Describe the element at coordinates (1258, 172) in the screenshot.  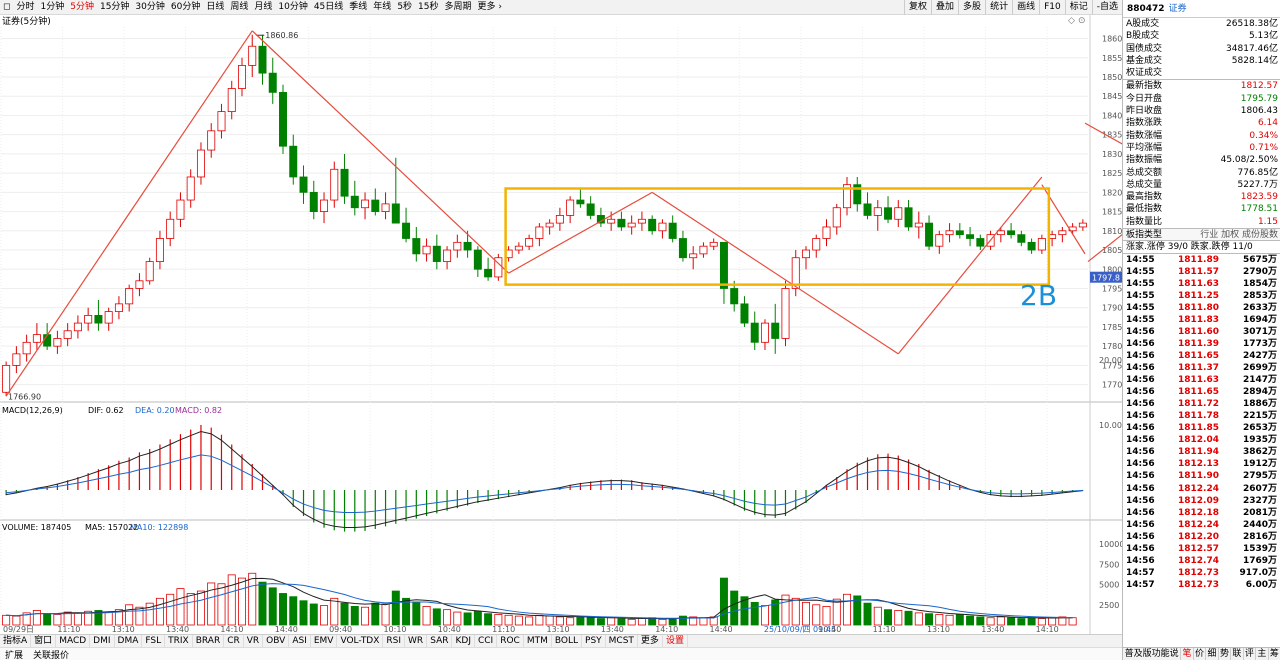
I see `stat-value: 776.85亿` at that location.